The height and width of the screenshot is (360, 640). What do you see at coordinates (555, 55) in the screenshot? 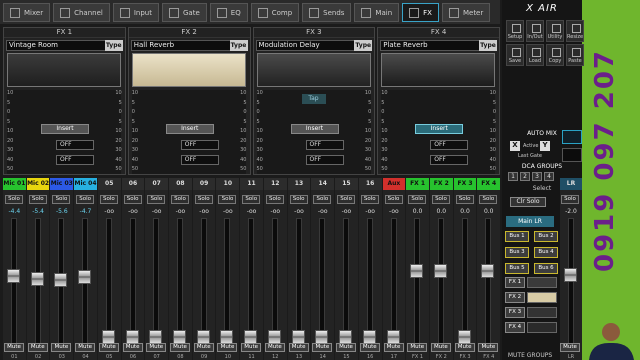
I see `copy-button: Copy` at bounding box center [555, 55].